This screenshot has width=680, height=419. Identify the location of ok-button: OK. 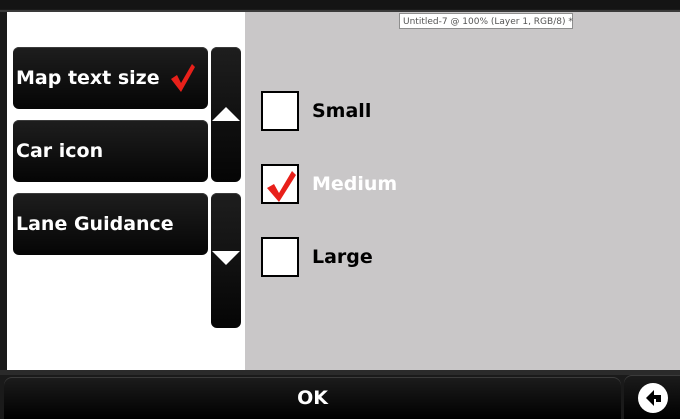
(312, 398).